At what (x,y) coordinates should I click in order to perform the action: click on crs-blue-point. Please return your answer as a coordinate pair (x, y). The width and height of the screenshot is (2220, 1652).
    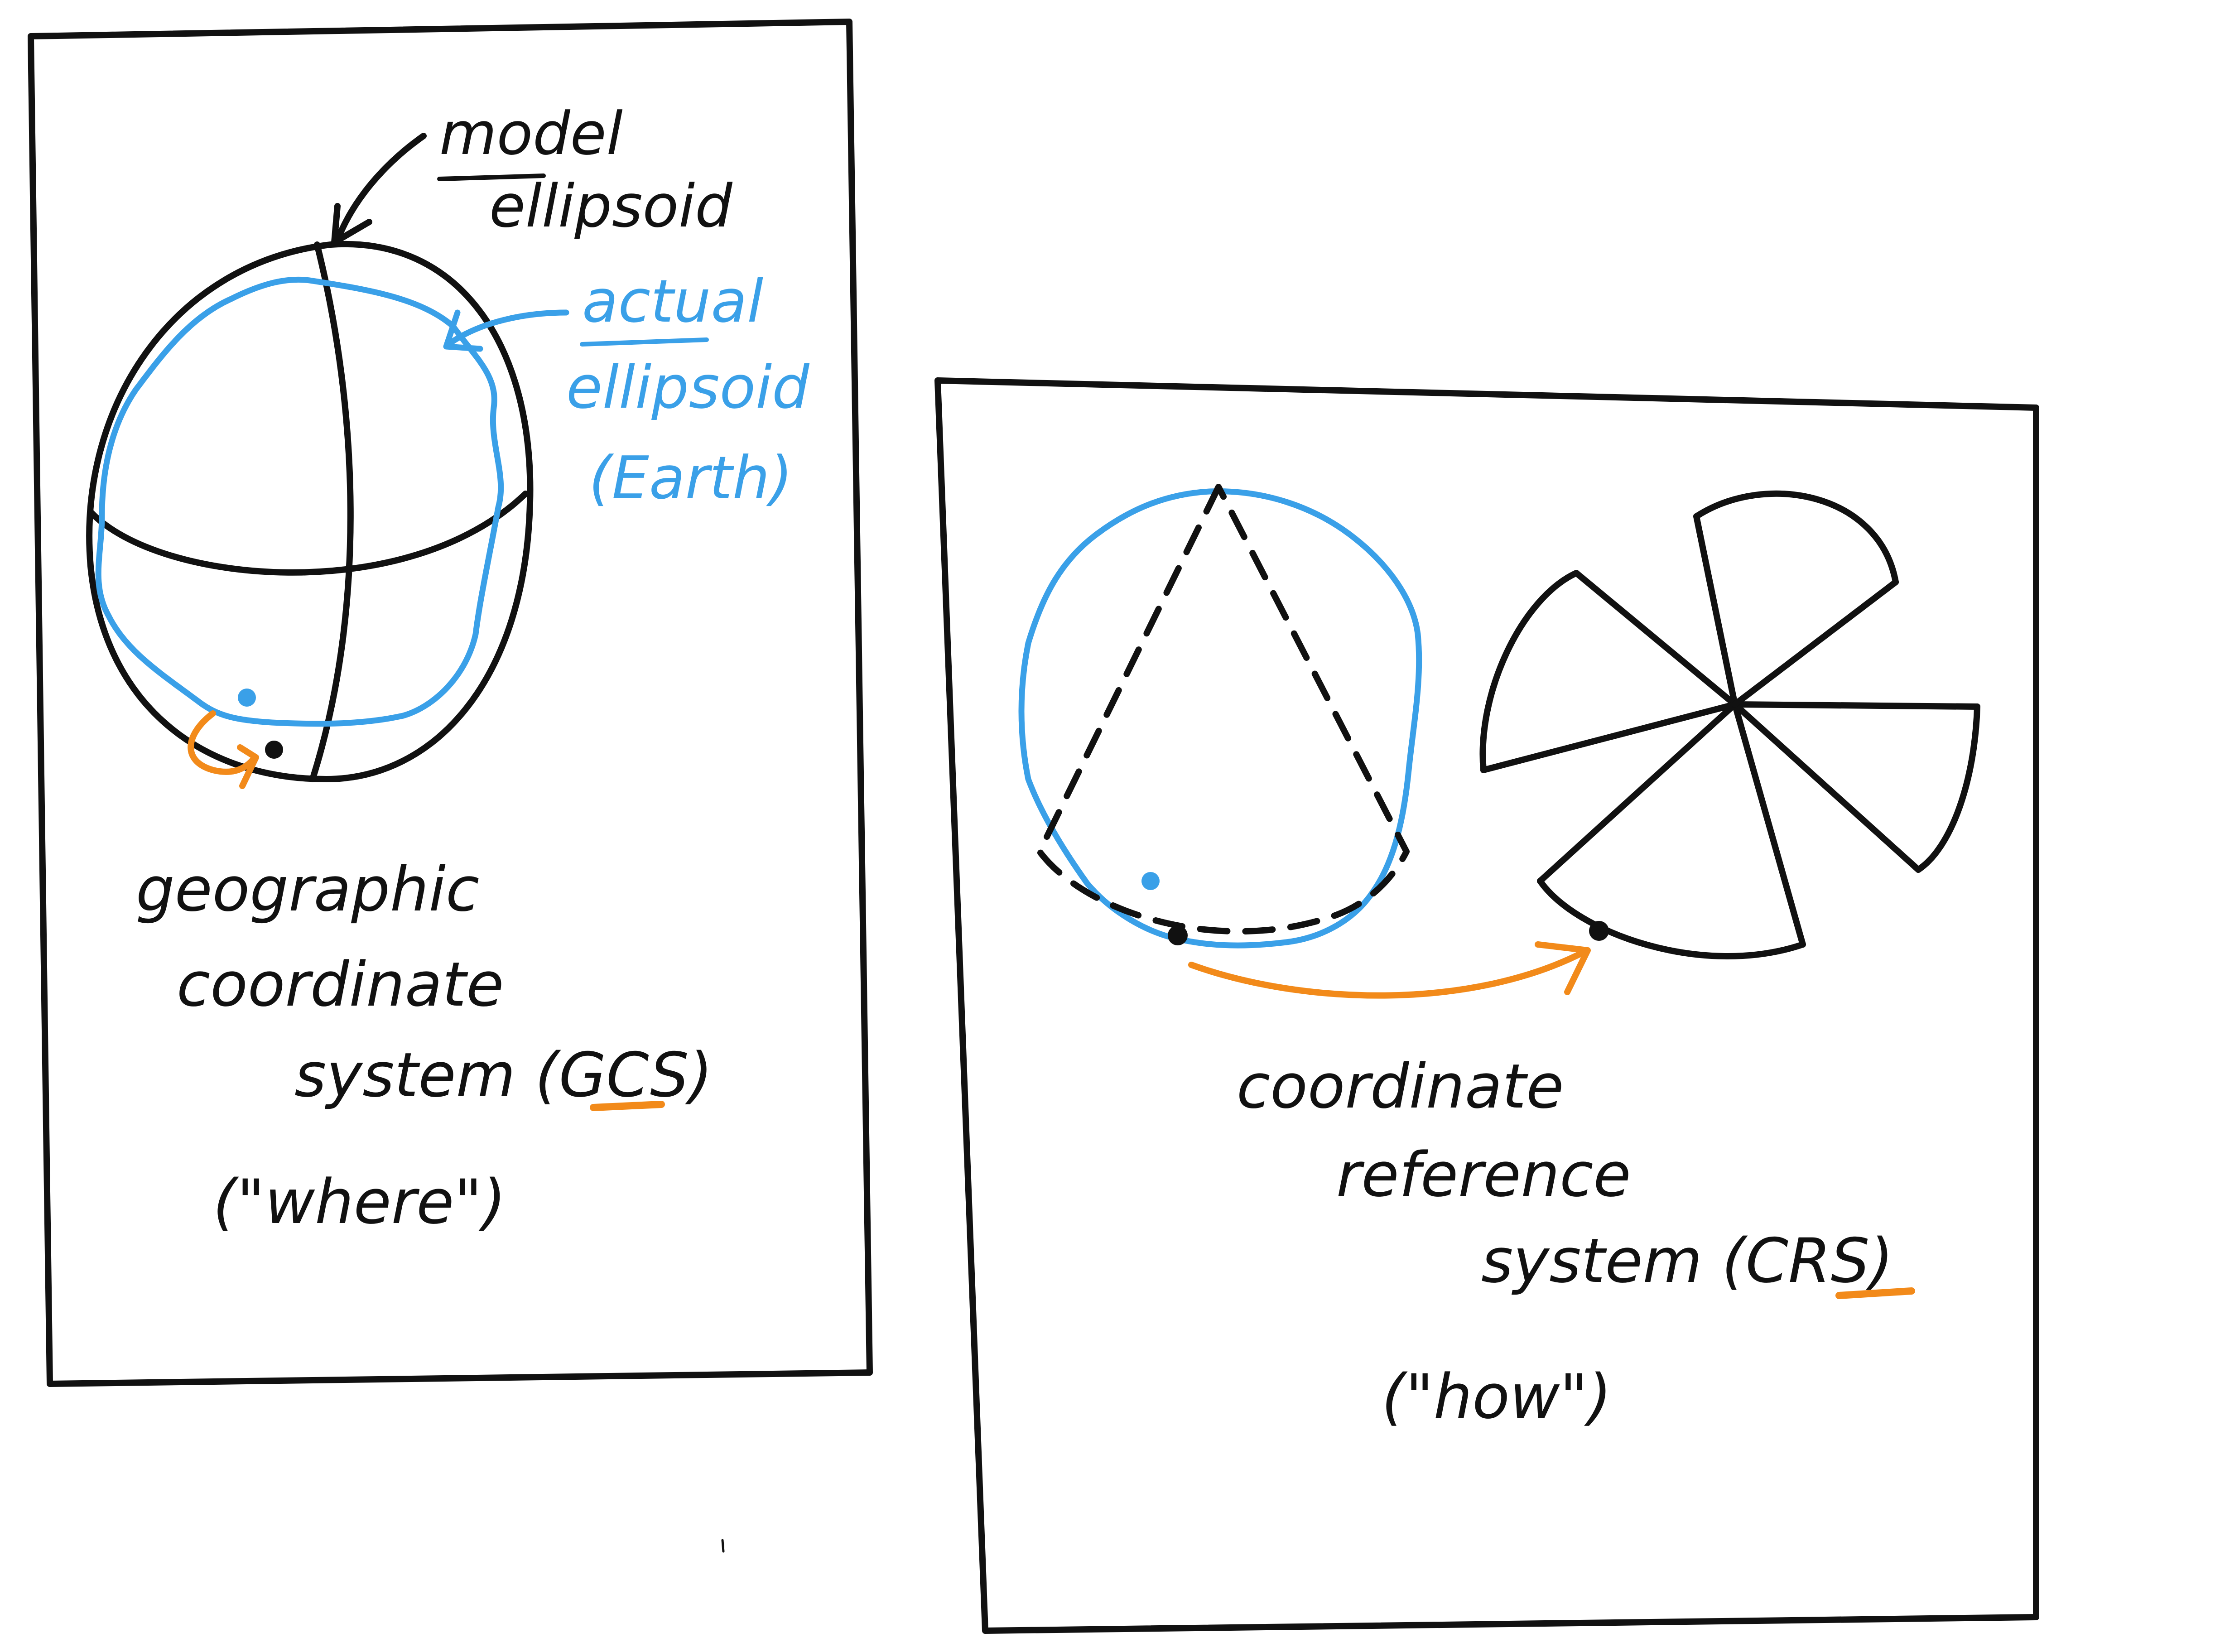
    Looking at the image, I should click on (1151, 881).